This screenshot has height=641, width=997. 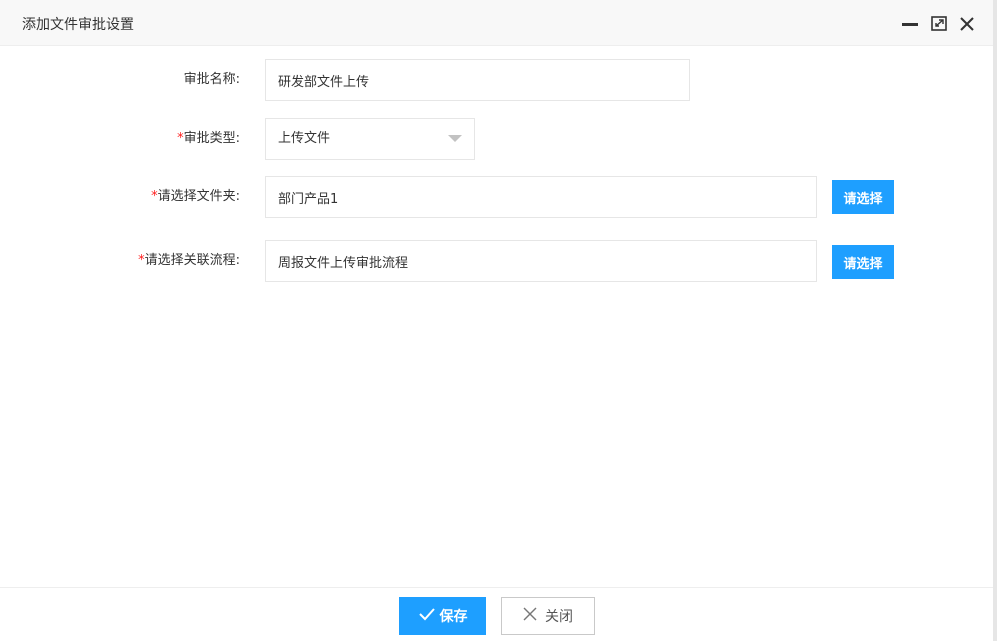 What do you see at coordinates (304, 138) in the screenshot?
I see `approval-type-value: 上传文件` at bounding box center [304, 138].